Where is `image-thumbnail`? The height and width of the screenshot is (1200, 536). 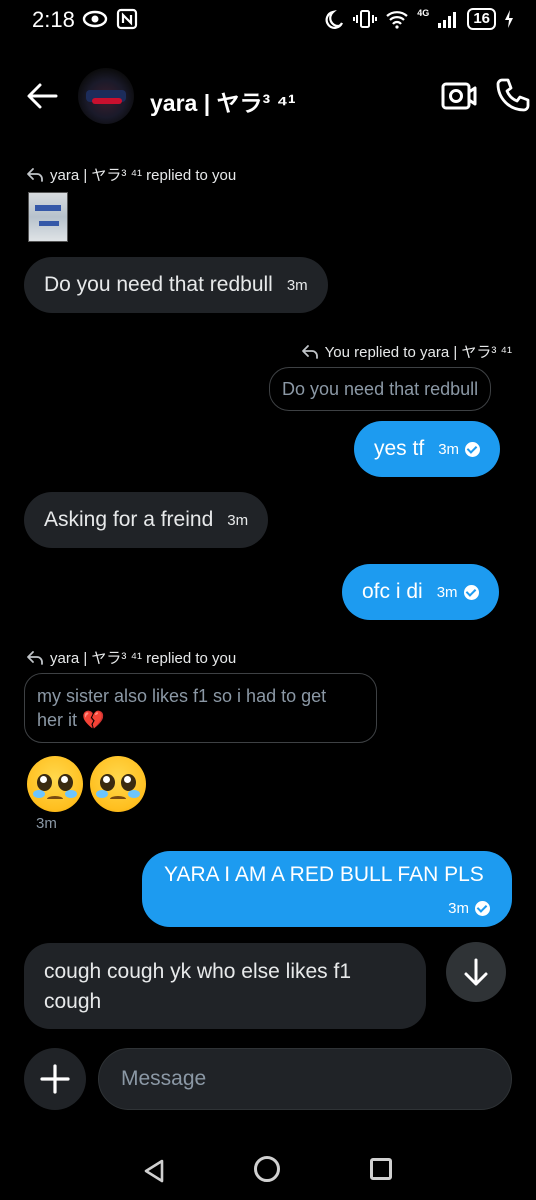 image-thumbnail is located at coordinates (48, 217).